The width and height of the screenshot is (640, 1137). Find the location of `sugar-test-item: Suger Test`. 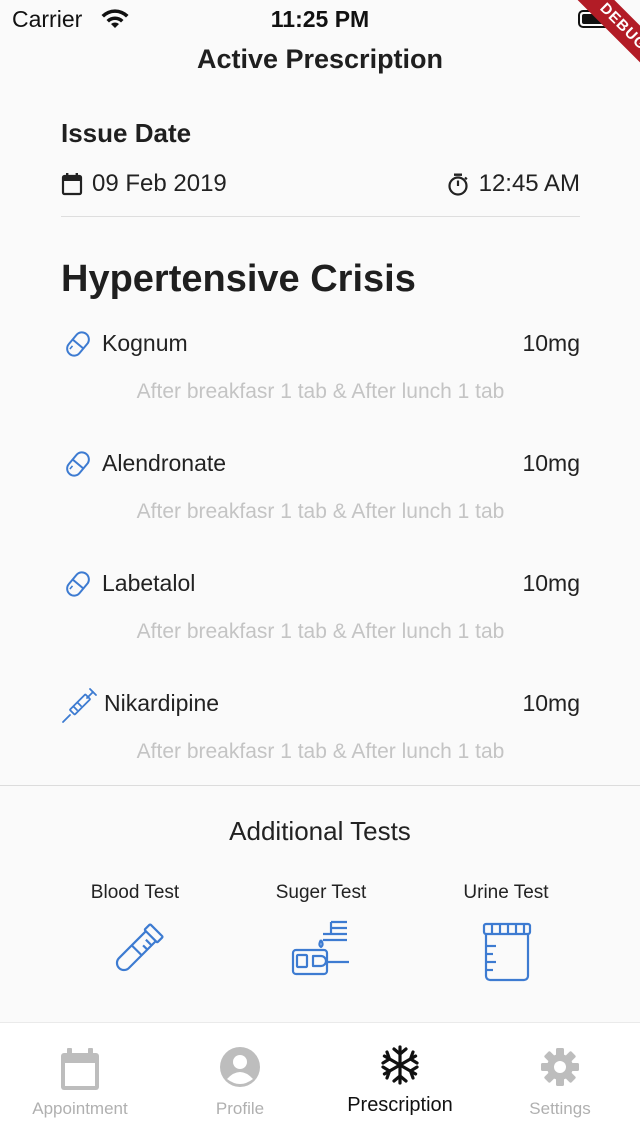

sugar-test-item: Suger Test is located at coordinates (321, 935).